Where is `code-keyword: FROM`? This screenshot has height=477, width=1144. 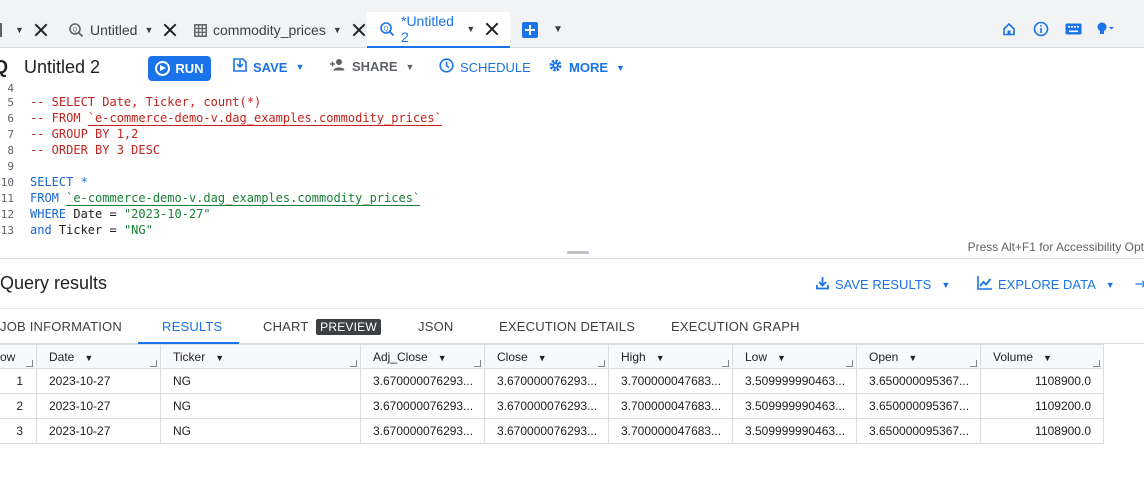
code-keyword: FROM is located at coordinates (44, 198).